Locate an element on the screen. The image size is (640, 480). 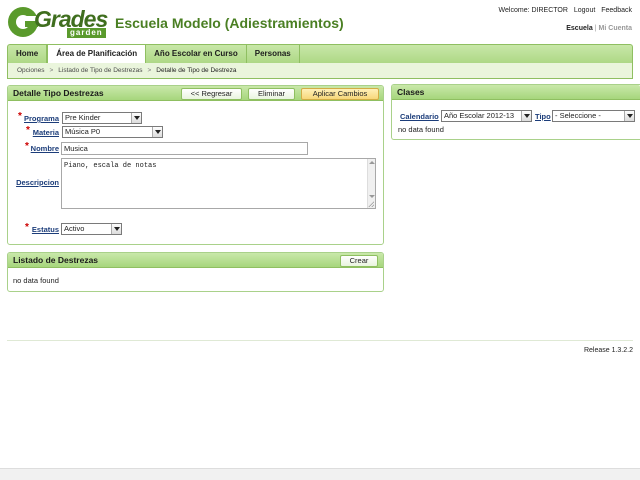
nombre-label: Nombre is located at coordinates (43, 148).